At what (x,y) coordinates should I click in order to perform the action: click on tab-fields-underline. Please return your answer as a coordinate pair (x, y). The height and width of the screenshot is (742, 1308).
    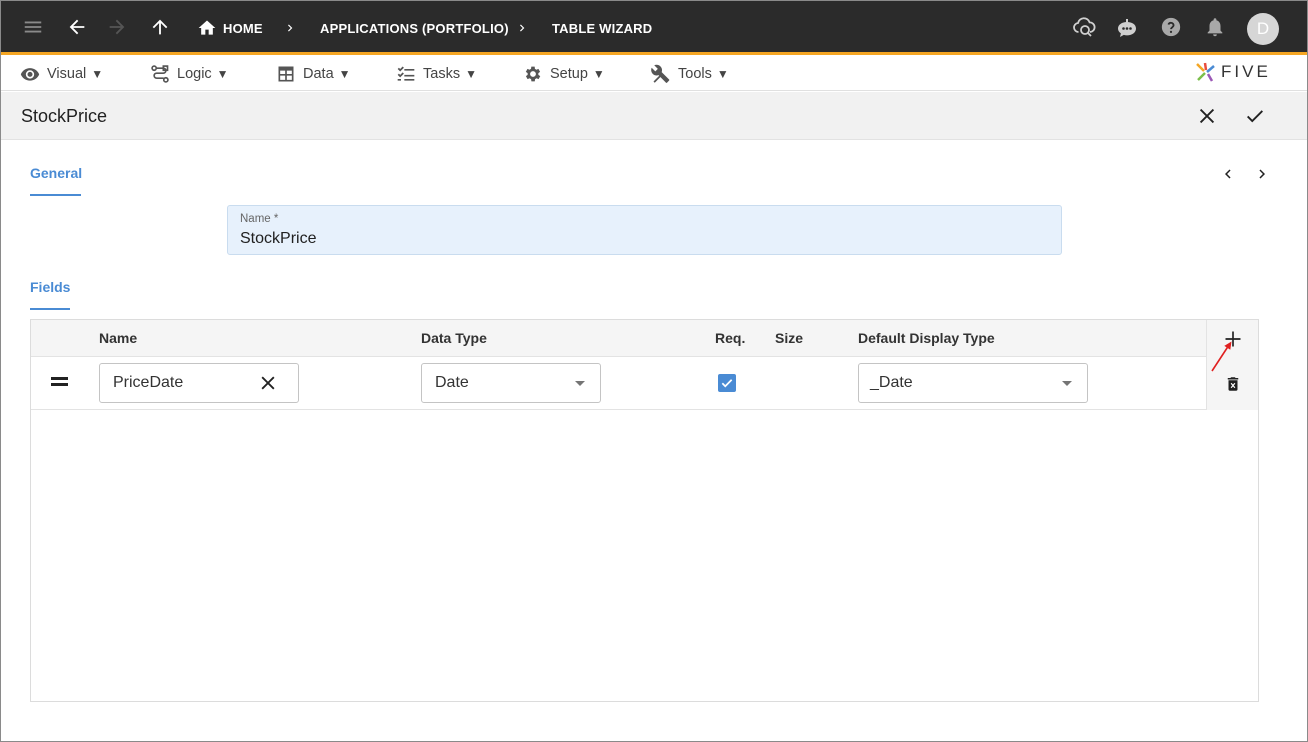
    Looking at the image, I should click on (50, 309).